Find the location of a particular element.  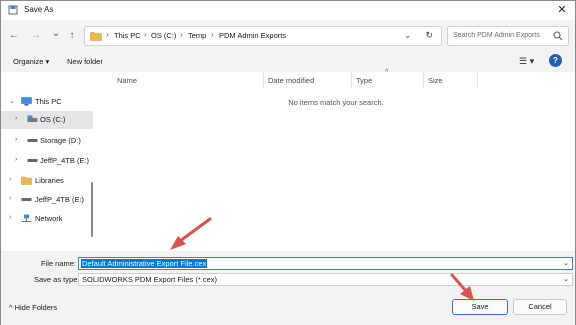

sidebar-item-label: This PC is located at coordinates (48, 101).